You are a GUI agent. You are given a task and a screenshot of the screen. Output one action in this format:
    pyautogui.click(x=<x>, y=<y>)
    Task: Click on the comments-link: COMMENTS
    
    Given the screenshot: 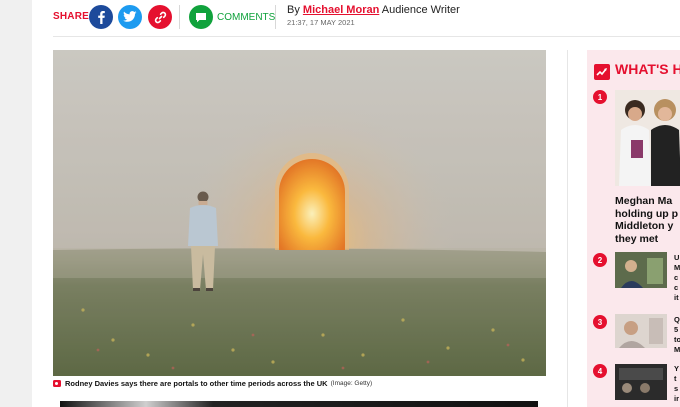 What is the action you would take?
    pyautogui.click(x=246, y=17)
    